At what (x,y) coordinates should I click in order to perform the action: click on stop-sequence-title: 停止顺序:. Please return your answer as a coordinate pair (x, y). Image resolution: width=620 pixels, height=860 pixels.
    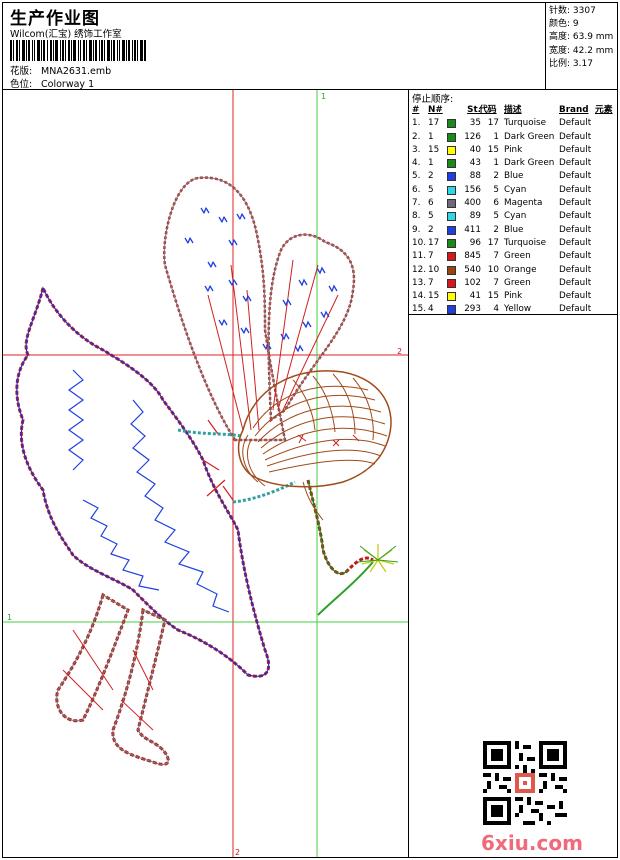
    Looking at the image, I should click on (433, 99).